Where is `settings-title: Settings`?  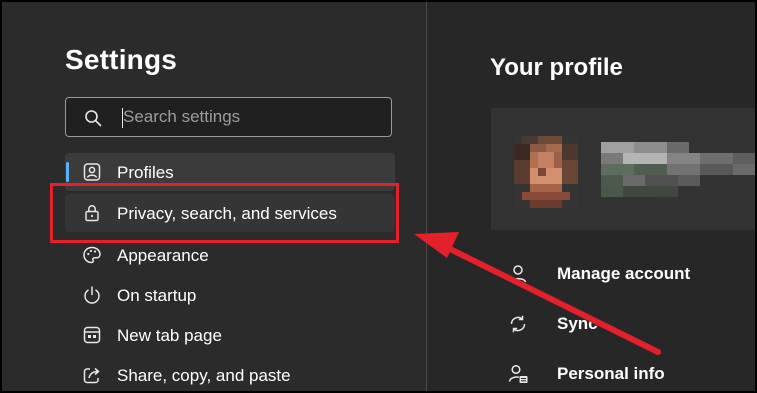 settings-title: Settings is located at coordinates (121, 59).